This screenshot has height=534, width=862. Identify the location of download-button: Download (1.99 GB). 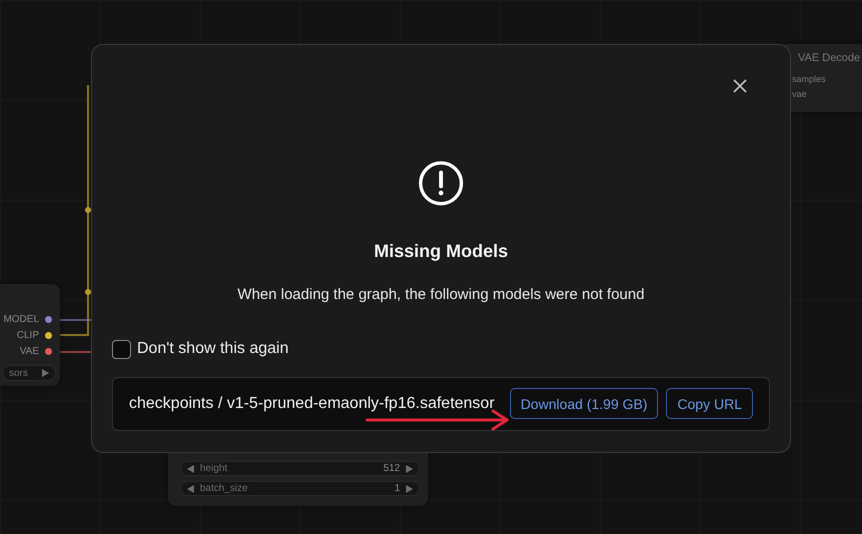
(584, 404).